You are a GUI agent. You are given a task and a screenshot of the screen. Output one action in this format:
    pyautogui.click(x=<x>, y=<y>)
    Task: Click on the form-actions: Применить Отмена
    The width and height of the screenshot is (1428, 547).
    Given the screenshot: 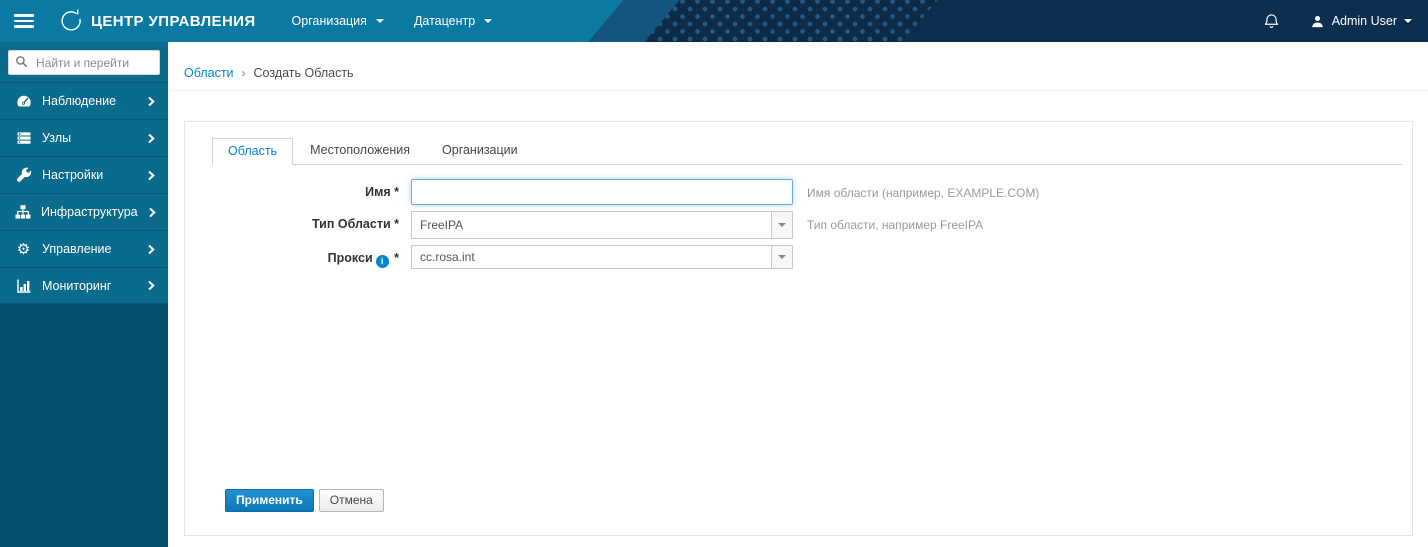 What is the action you would take?
    pyautogui.click(x=818, y=500)
    